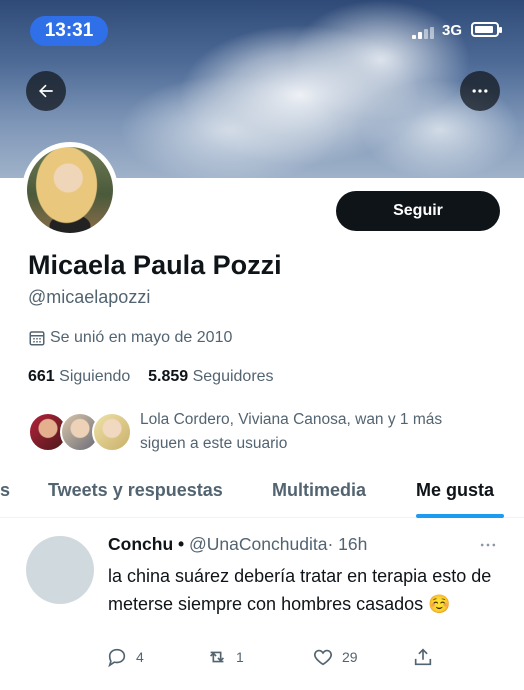 Image resolution: width=524 pixels, height=690 pixels. I want to click on active-tab-indicator, so click(460, 516).